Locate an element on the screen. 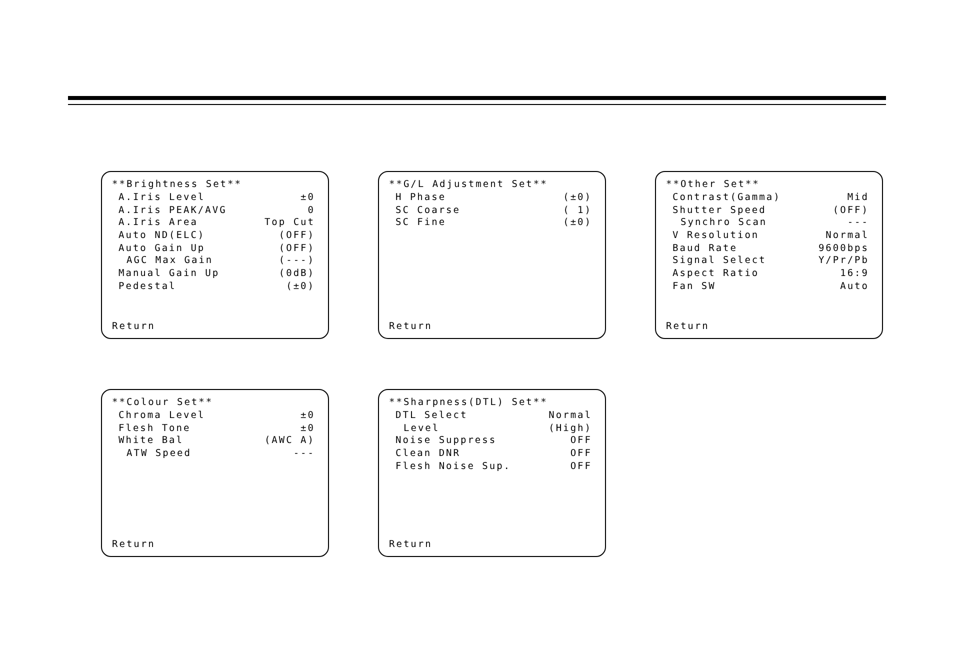 This screenshot has width=954, height=672. setting-label: Aspect Ratio is located at coordinates (713, 274).